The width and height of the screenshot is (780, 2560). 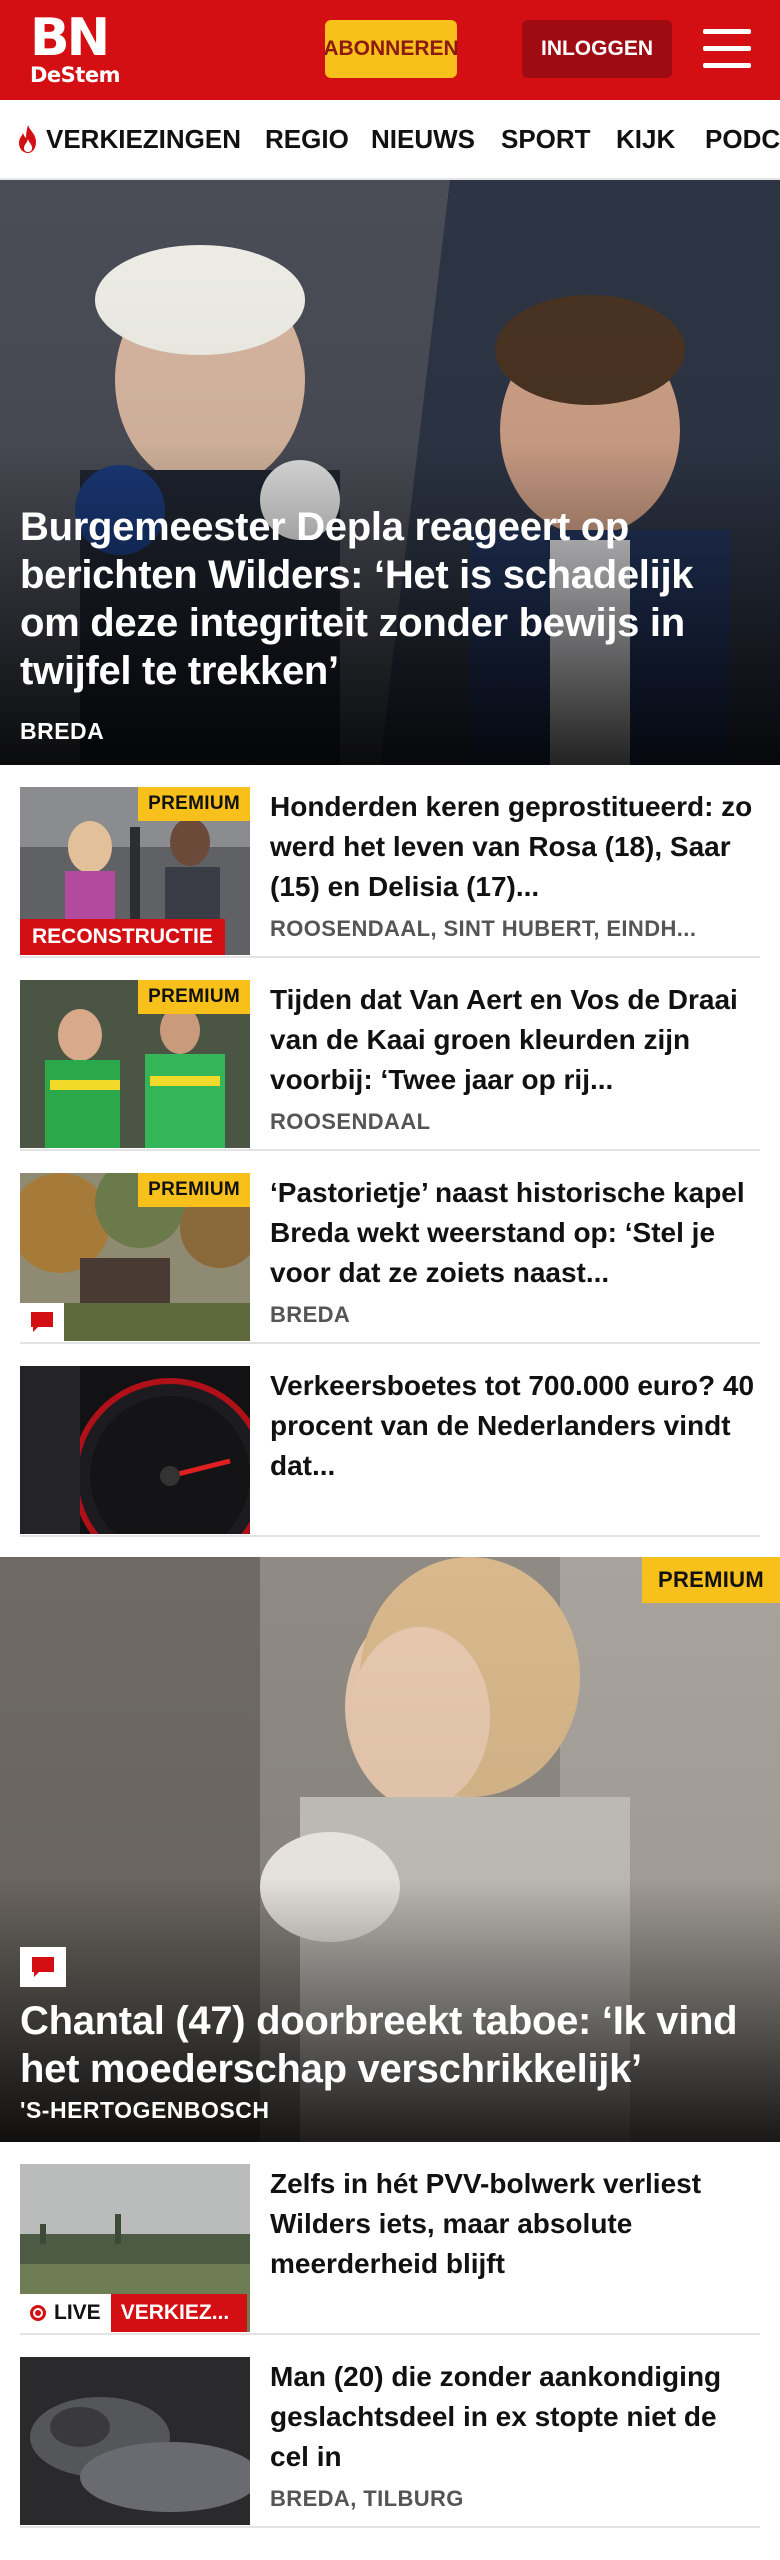 I want to click on nav-item-nieuws: NIEUWS, so click(x=423, y=139).